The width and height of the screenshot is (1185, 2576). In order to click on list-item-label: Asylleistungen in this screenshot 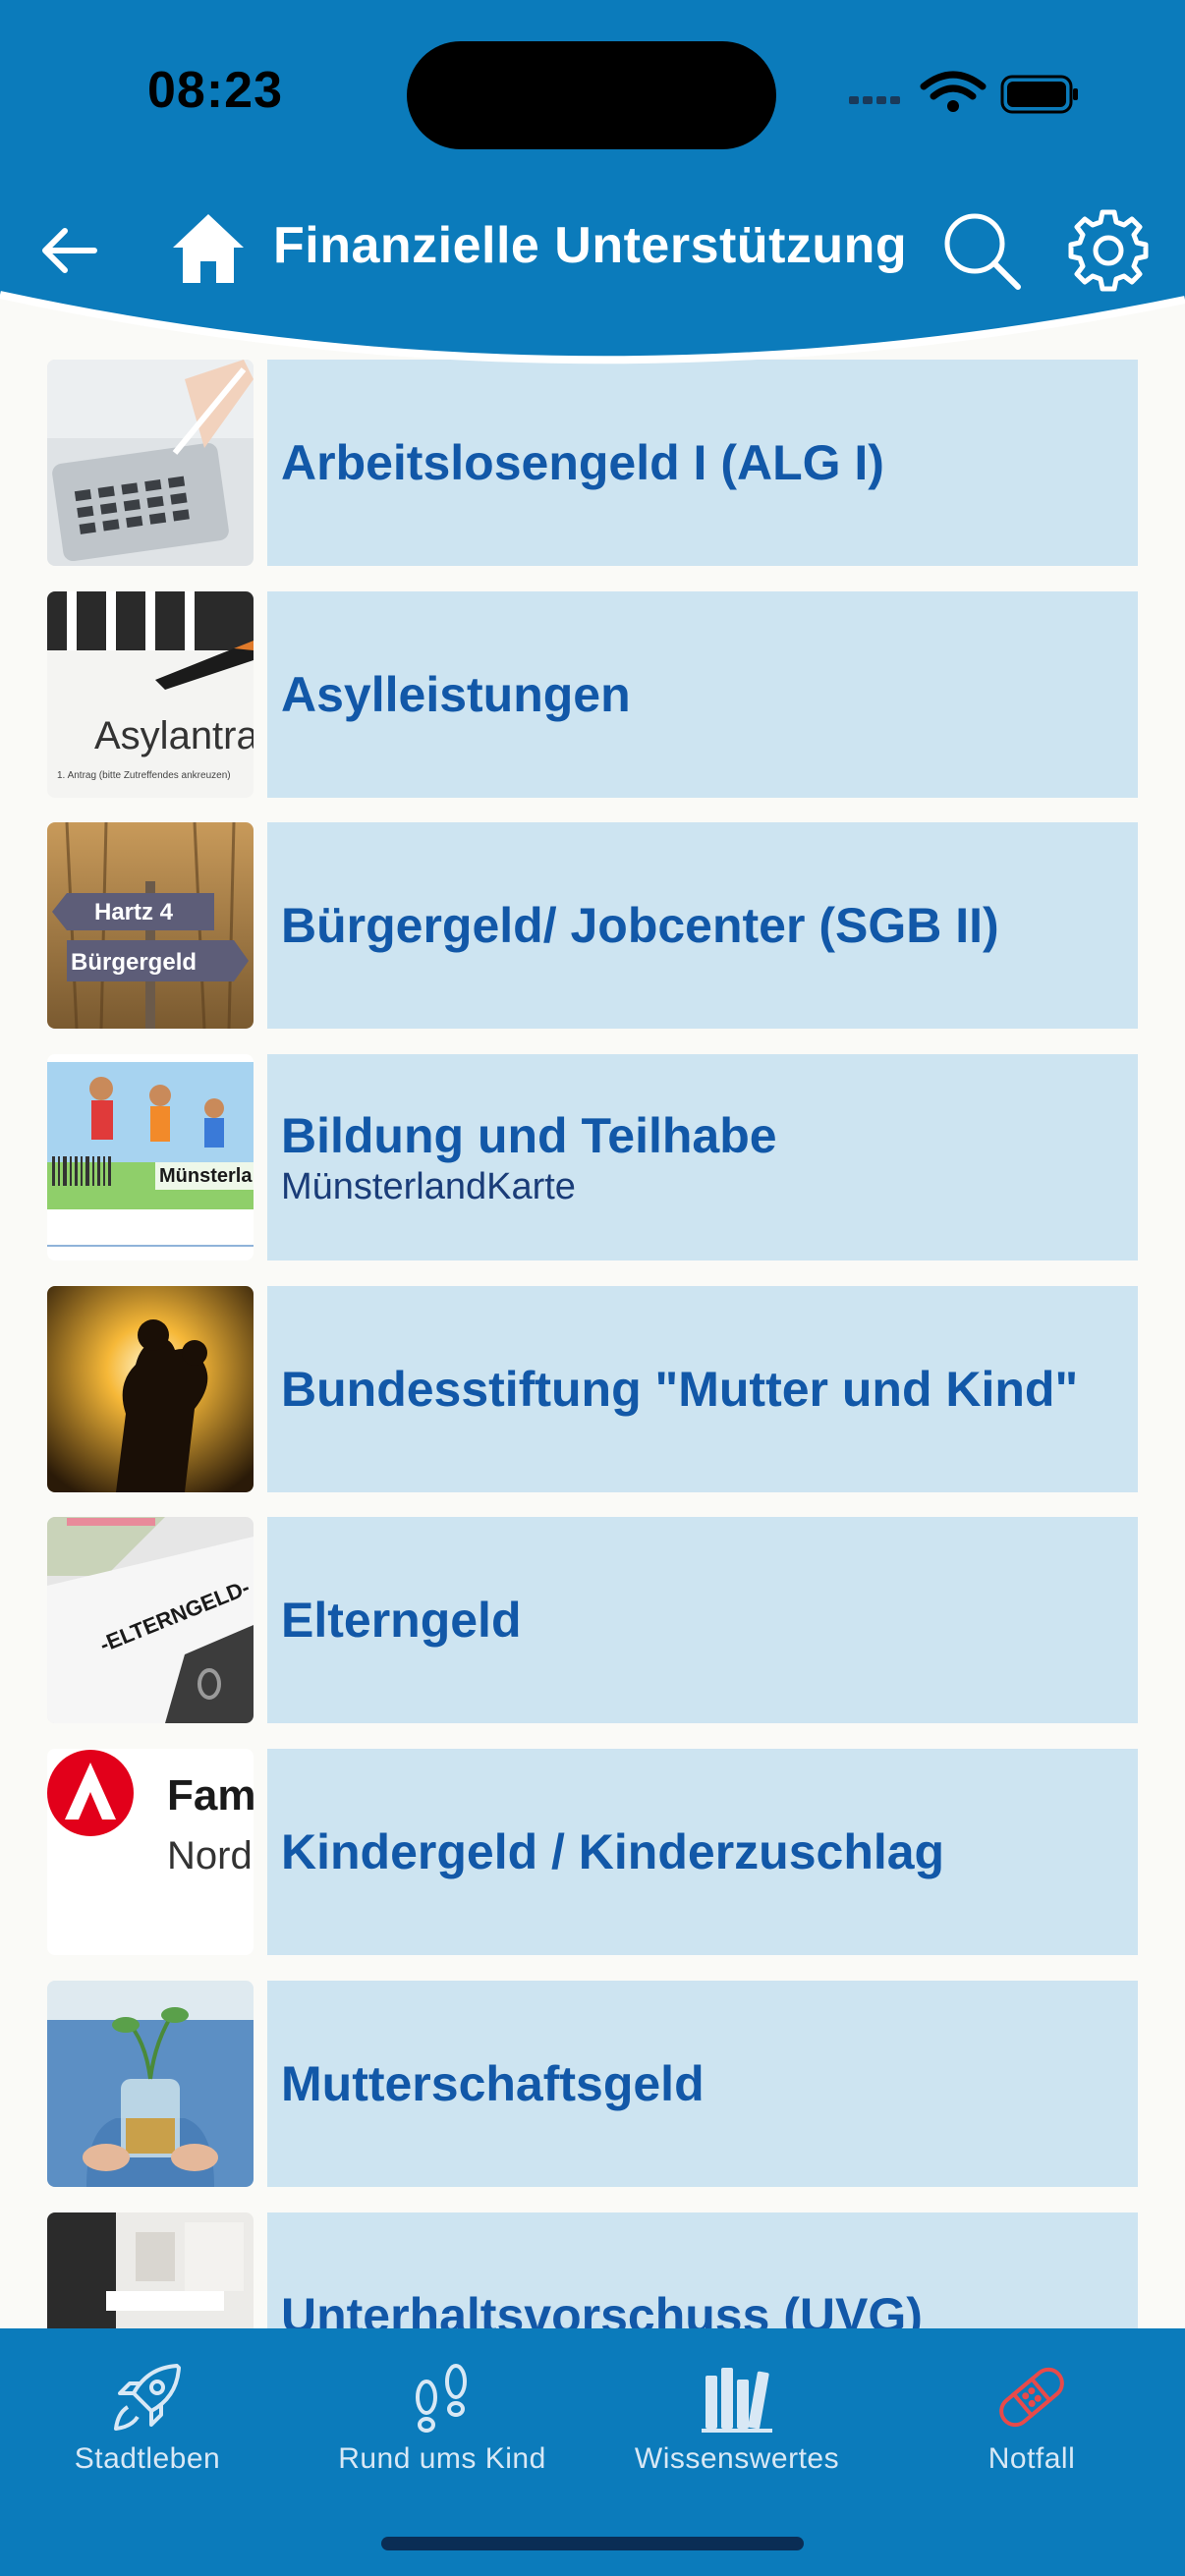, I will do `click(703, 694)`.